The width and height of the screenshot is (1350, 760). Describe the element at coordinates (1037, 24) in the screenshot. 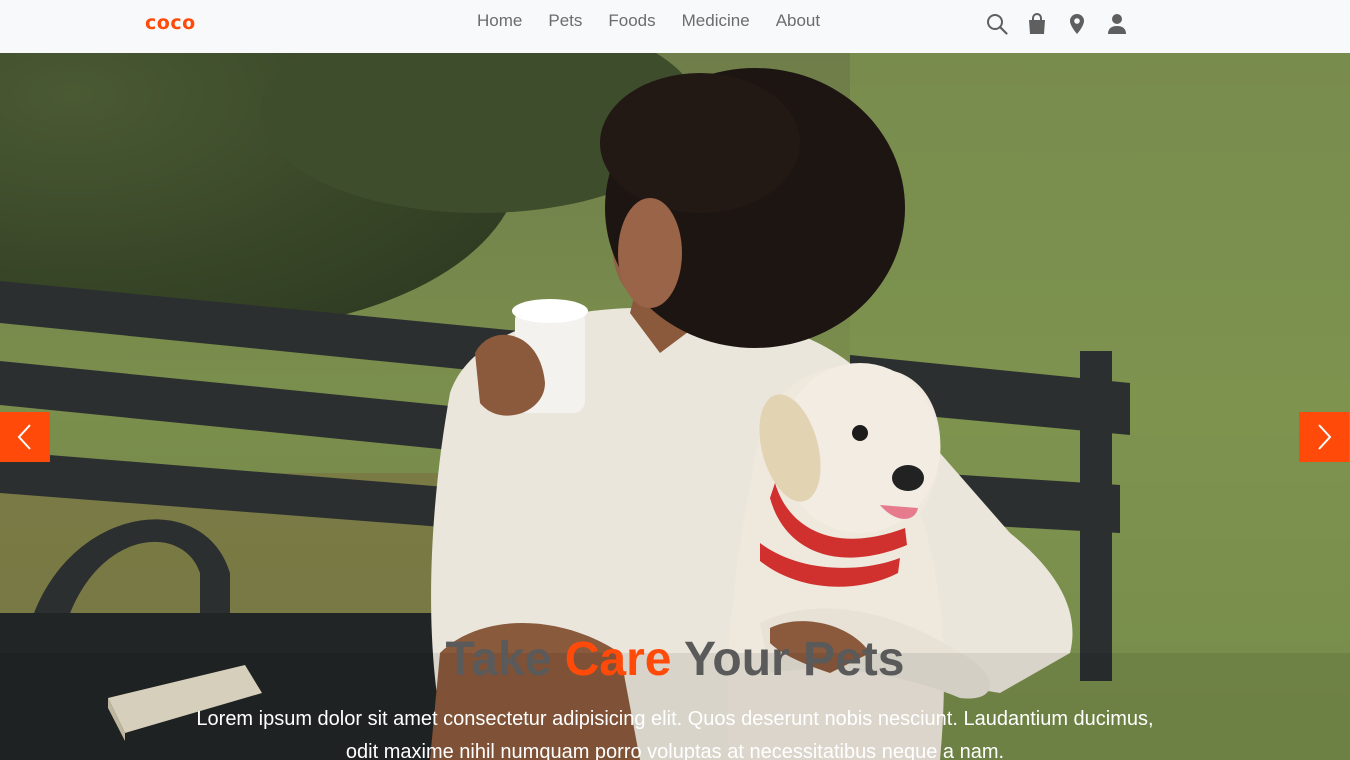

I see `shopping-bag-icon` at that location.